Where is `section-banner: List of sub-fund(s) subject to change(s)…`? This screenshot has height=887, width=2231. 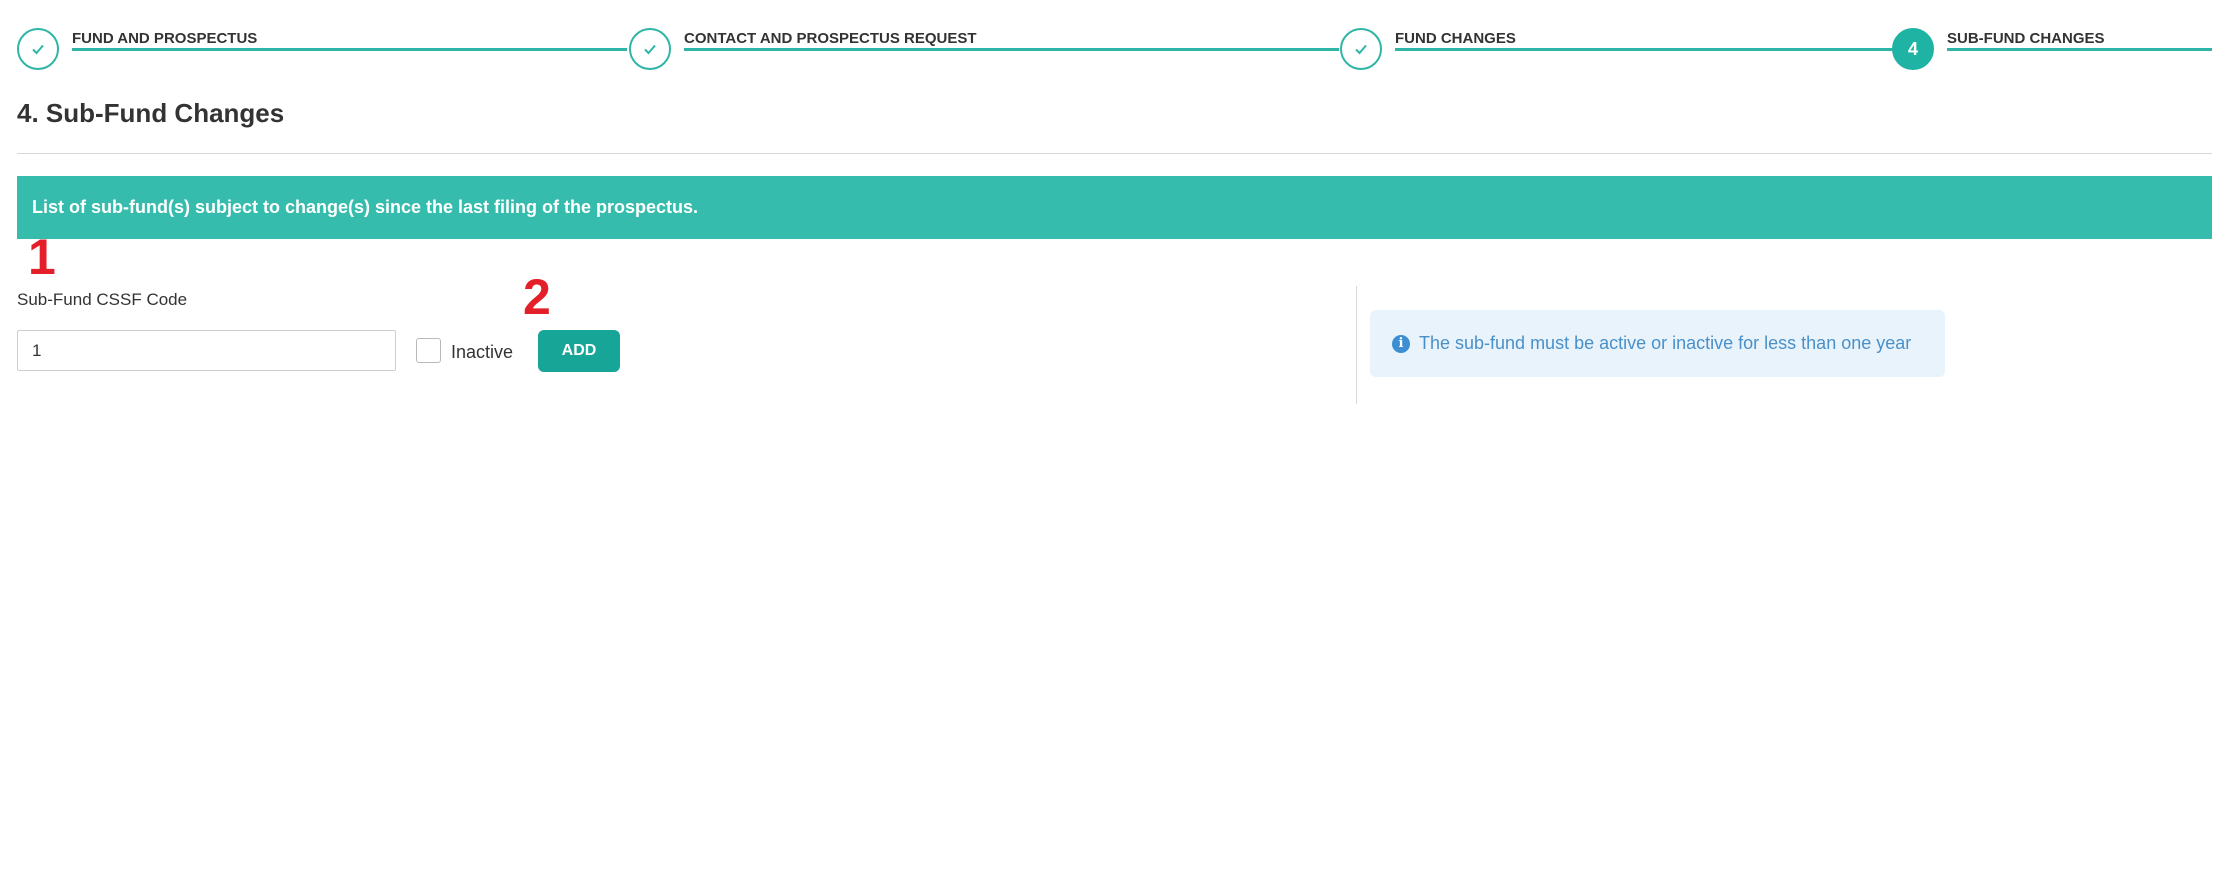 section-banner: List of sub-fund(s) subject to change(s)… is located at coordinates (1114, 207).